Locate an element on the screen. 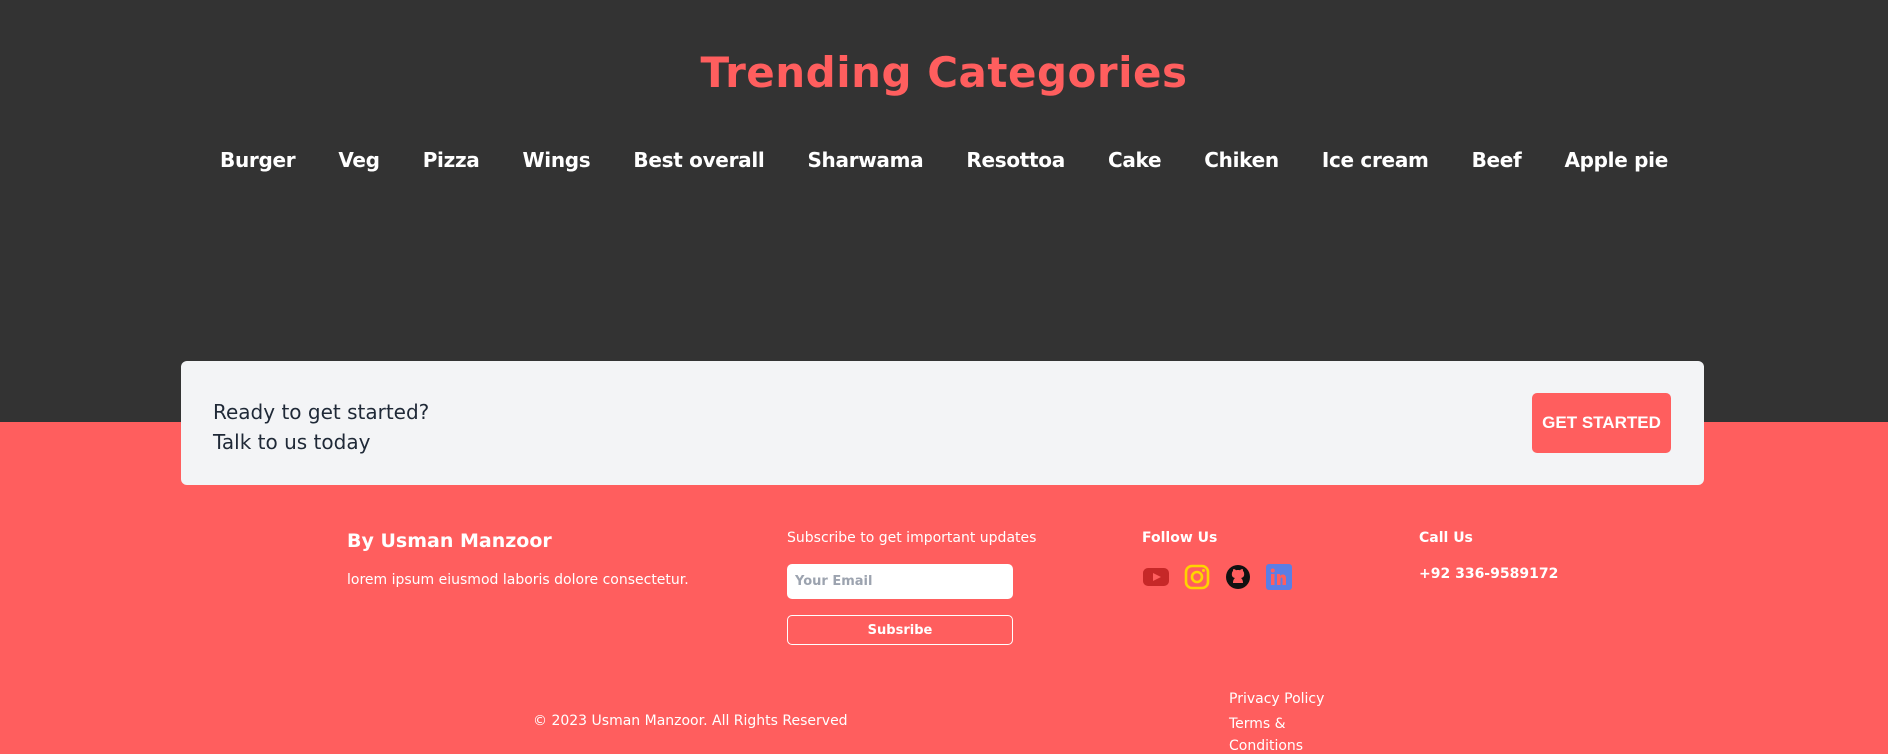 The width and height of the screenshot is (1888, 754). category-item: Resottoa is located at coordinates (1015, 160).